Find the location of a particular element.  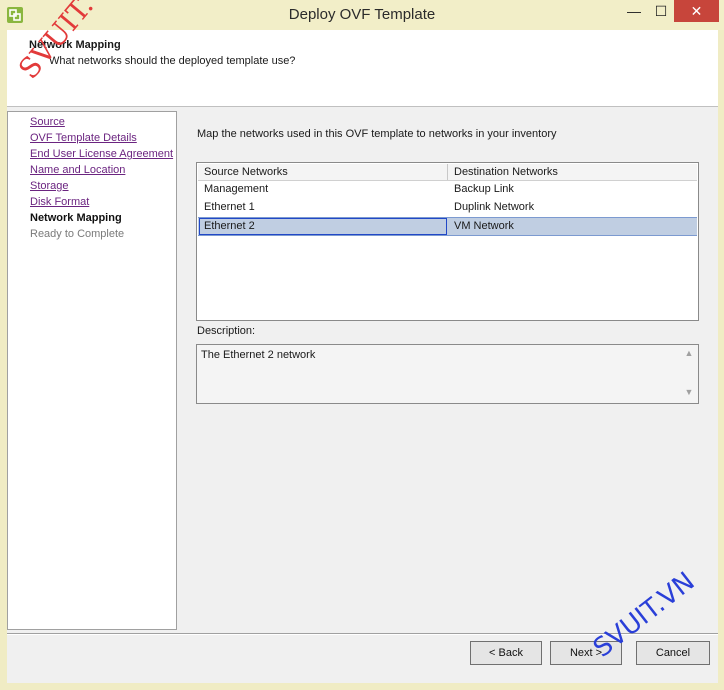

destination-network-cell: VM Network is located at coordinates (484, 226).